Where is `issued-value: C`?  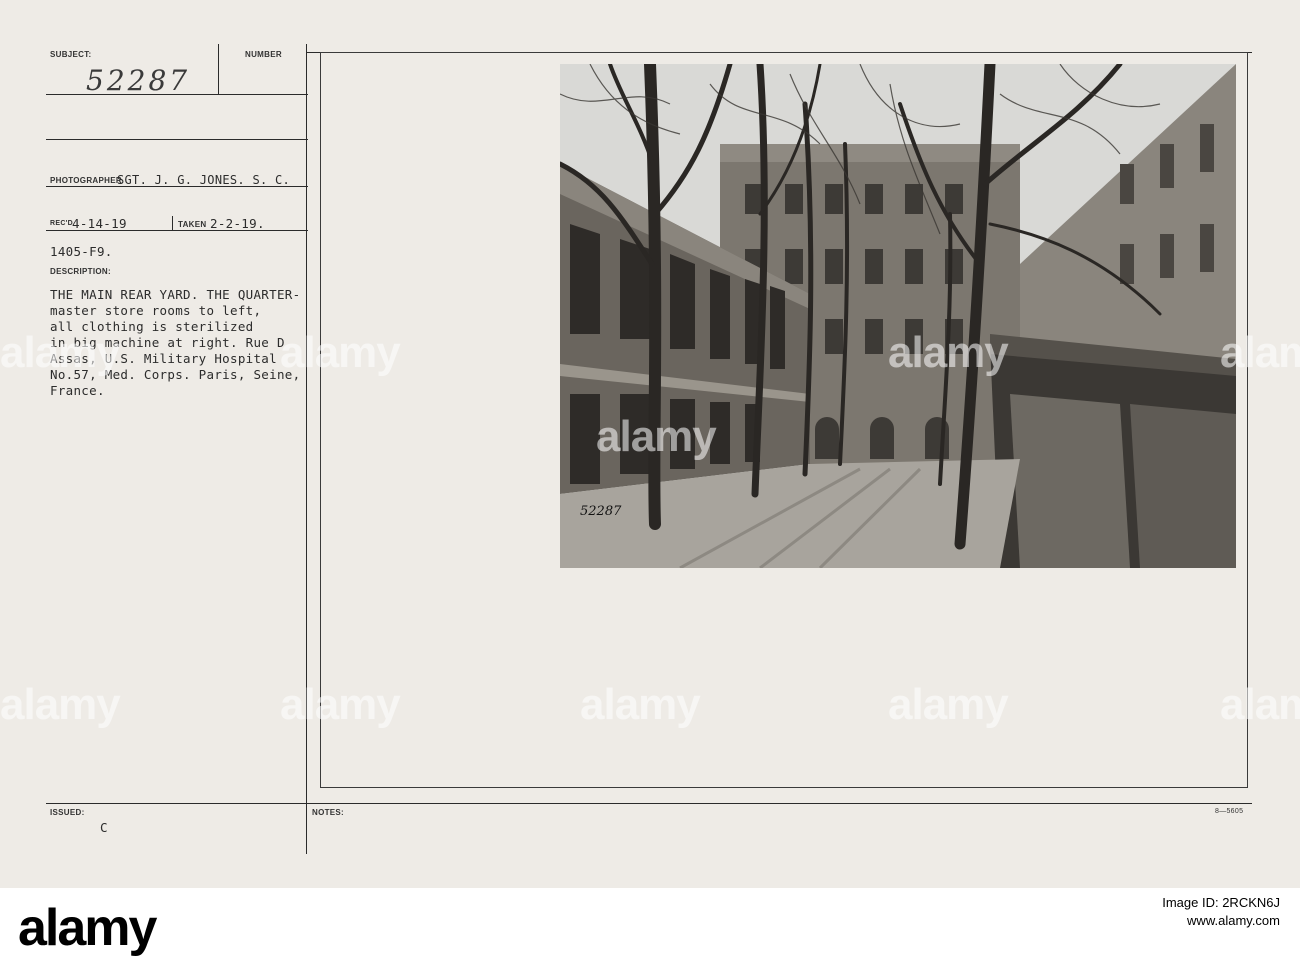 issued-value: C is located at coordinates (104, 827).